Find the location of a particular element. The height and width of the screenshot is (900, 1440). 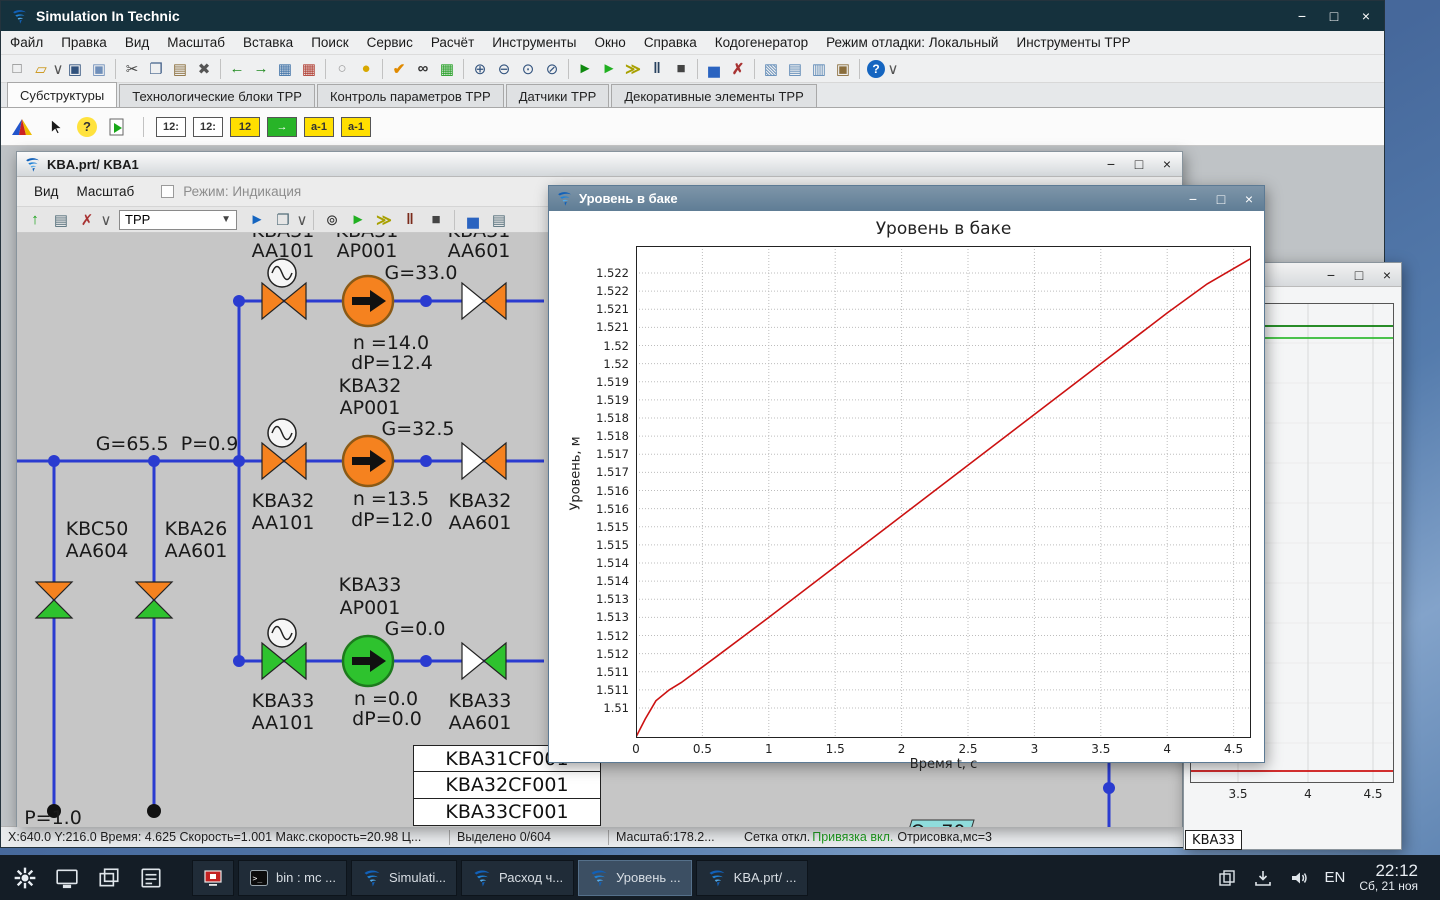

schematic-titlebar: KBA.prt/ KBA1 − □ × is located at coordinates (599, 164).